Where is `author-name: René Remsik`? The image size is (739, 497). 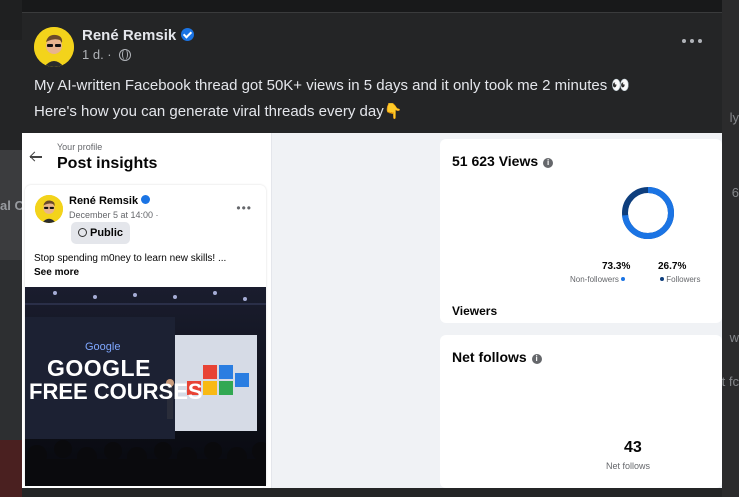 author-name: René Remsik is located at coordinates (138, 35).